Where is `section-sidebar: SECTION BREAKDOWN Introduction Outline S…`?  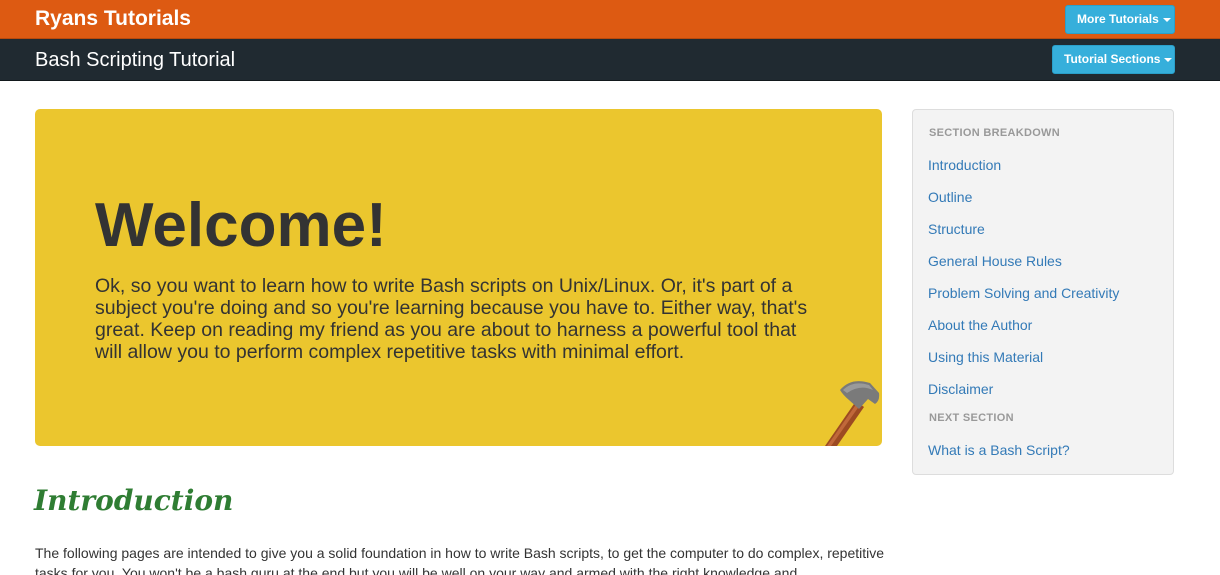 section-sidebar: SECTION BREAKDOWN Introduction Outline S… is located at coordinates (1043, 292).